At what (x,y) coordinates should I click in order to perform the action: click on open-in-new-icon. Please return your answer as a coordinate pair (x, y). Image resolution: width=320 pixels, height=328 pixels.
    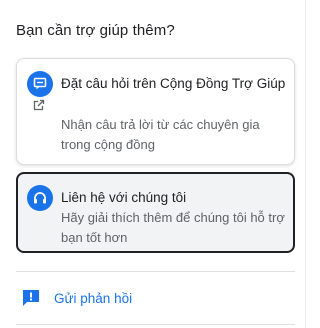
    Looking at the image, I should click on (39, 105).